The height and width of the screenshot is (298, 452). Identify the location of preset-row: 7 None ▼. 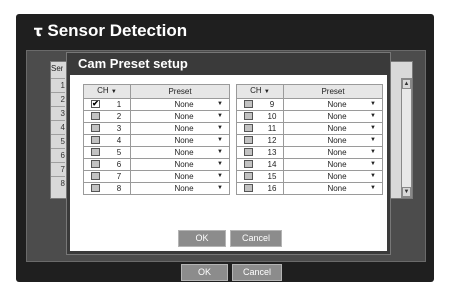
(156, 176).